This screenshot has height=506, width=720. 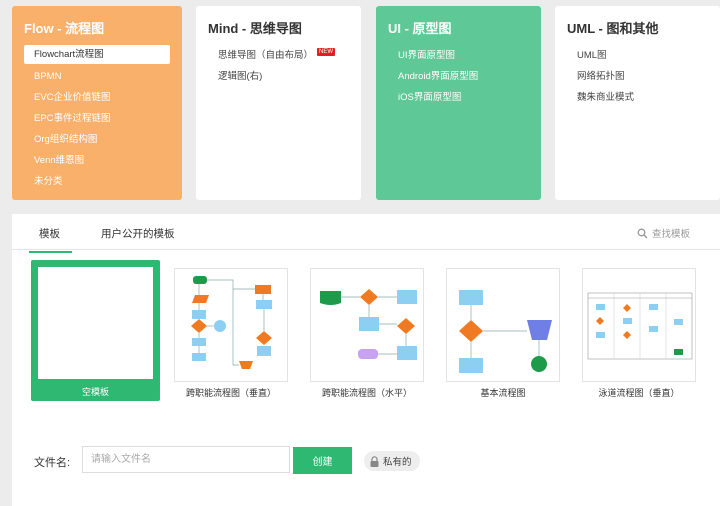 I want to click on new-badge: NEW, so click(x=326, y=52).